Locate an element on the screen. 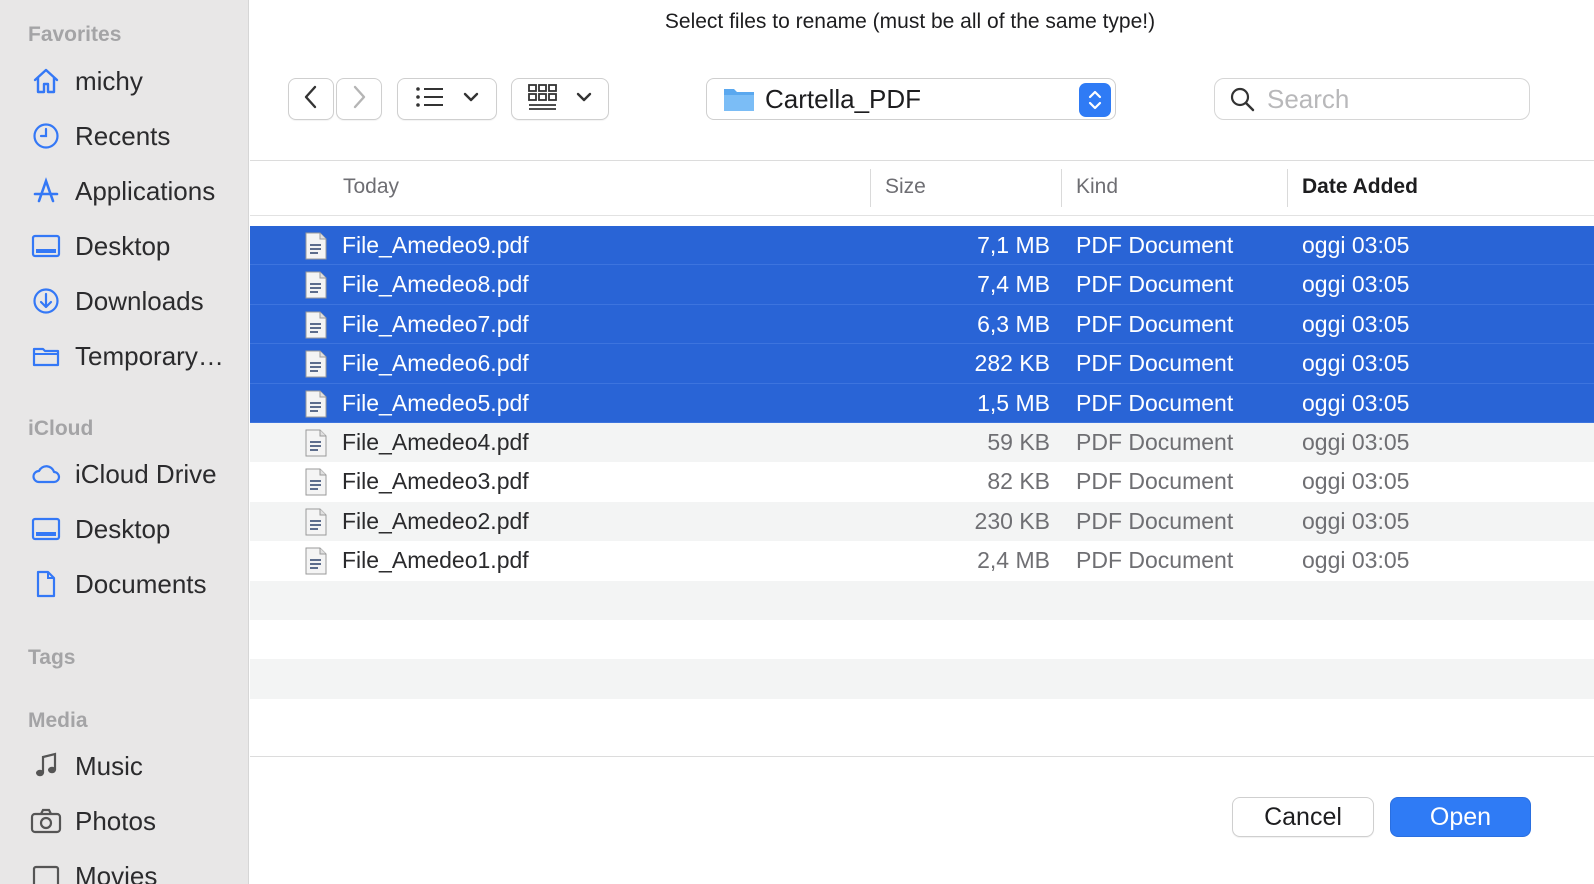 The height and width of the screenshot is (884, 1594). forward-button is located at coordinates (359, 99).